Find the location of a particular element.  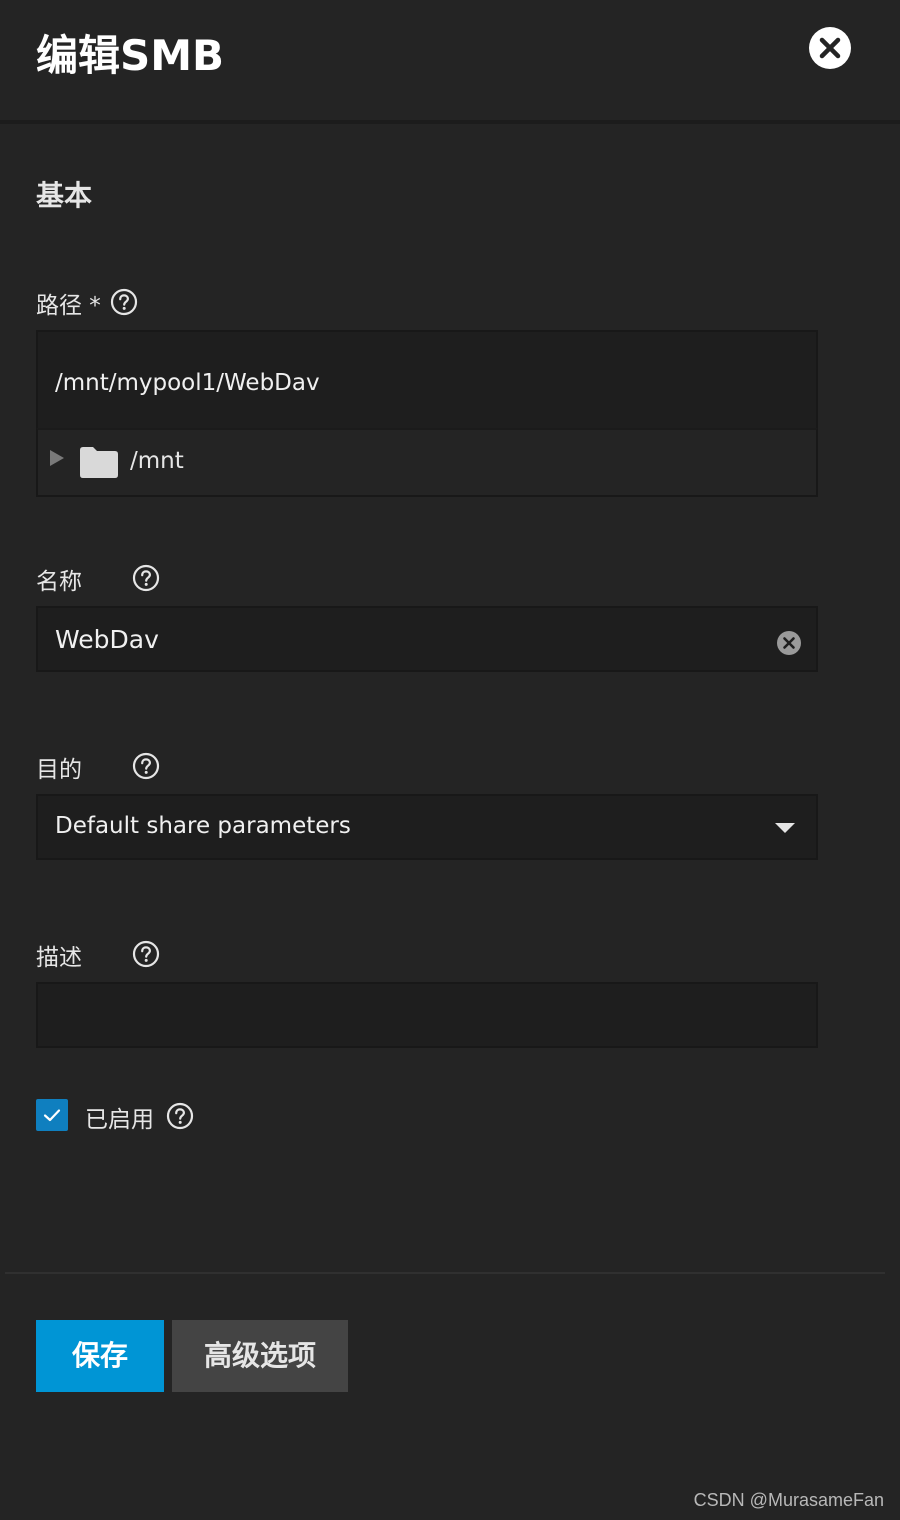

dialog-header: 编辑SMB is located at coordinates (450, 60).